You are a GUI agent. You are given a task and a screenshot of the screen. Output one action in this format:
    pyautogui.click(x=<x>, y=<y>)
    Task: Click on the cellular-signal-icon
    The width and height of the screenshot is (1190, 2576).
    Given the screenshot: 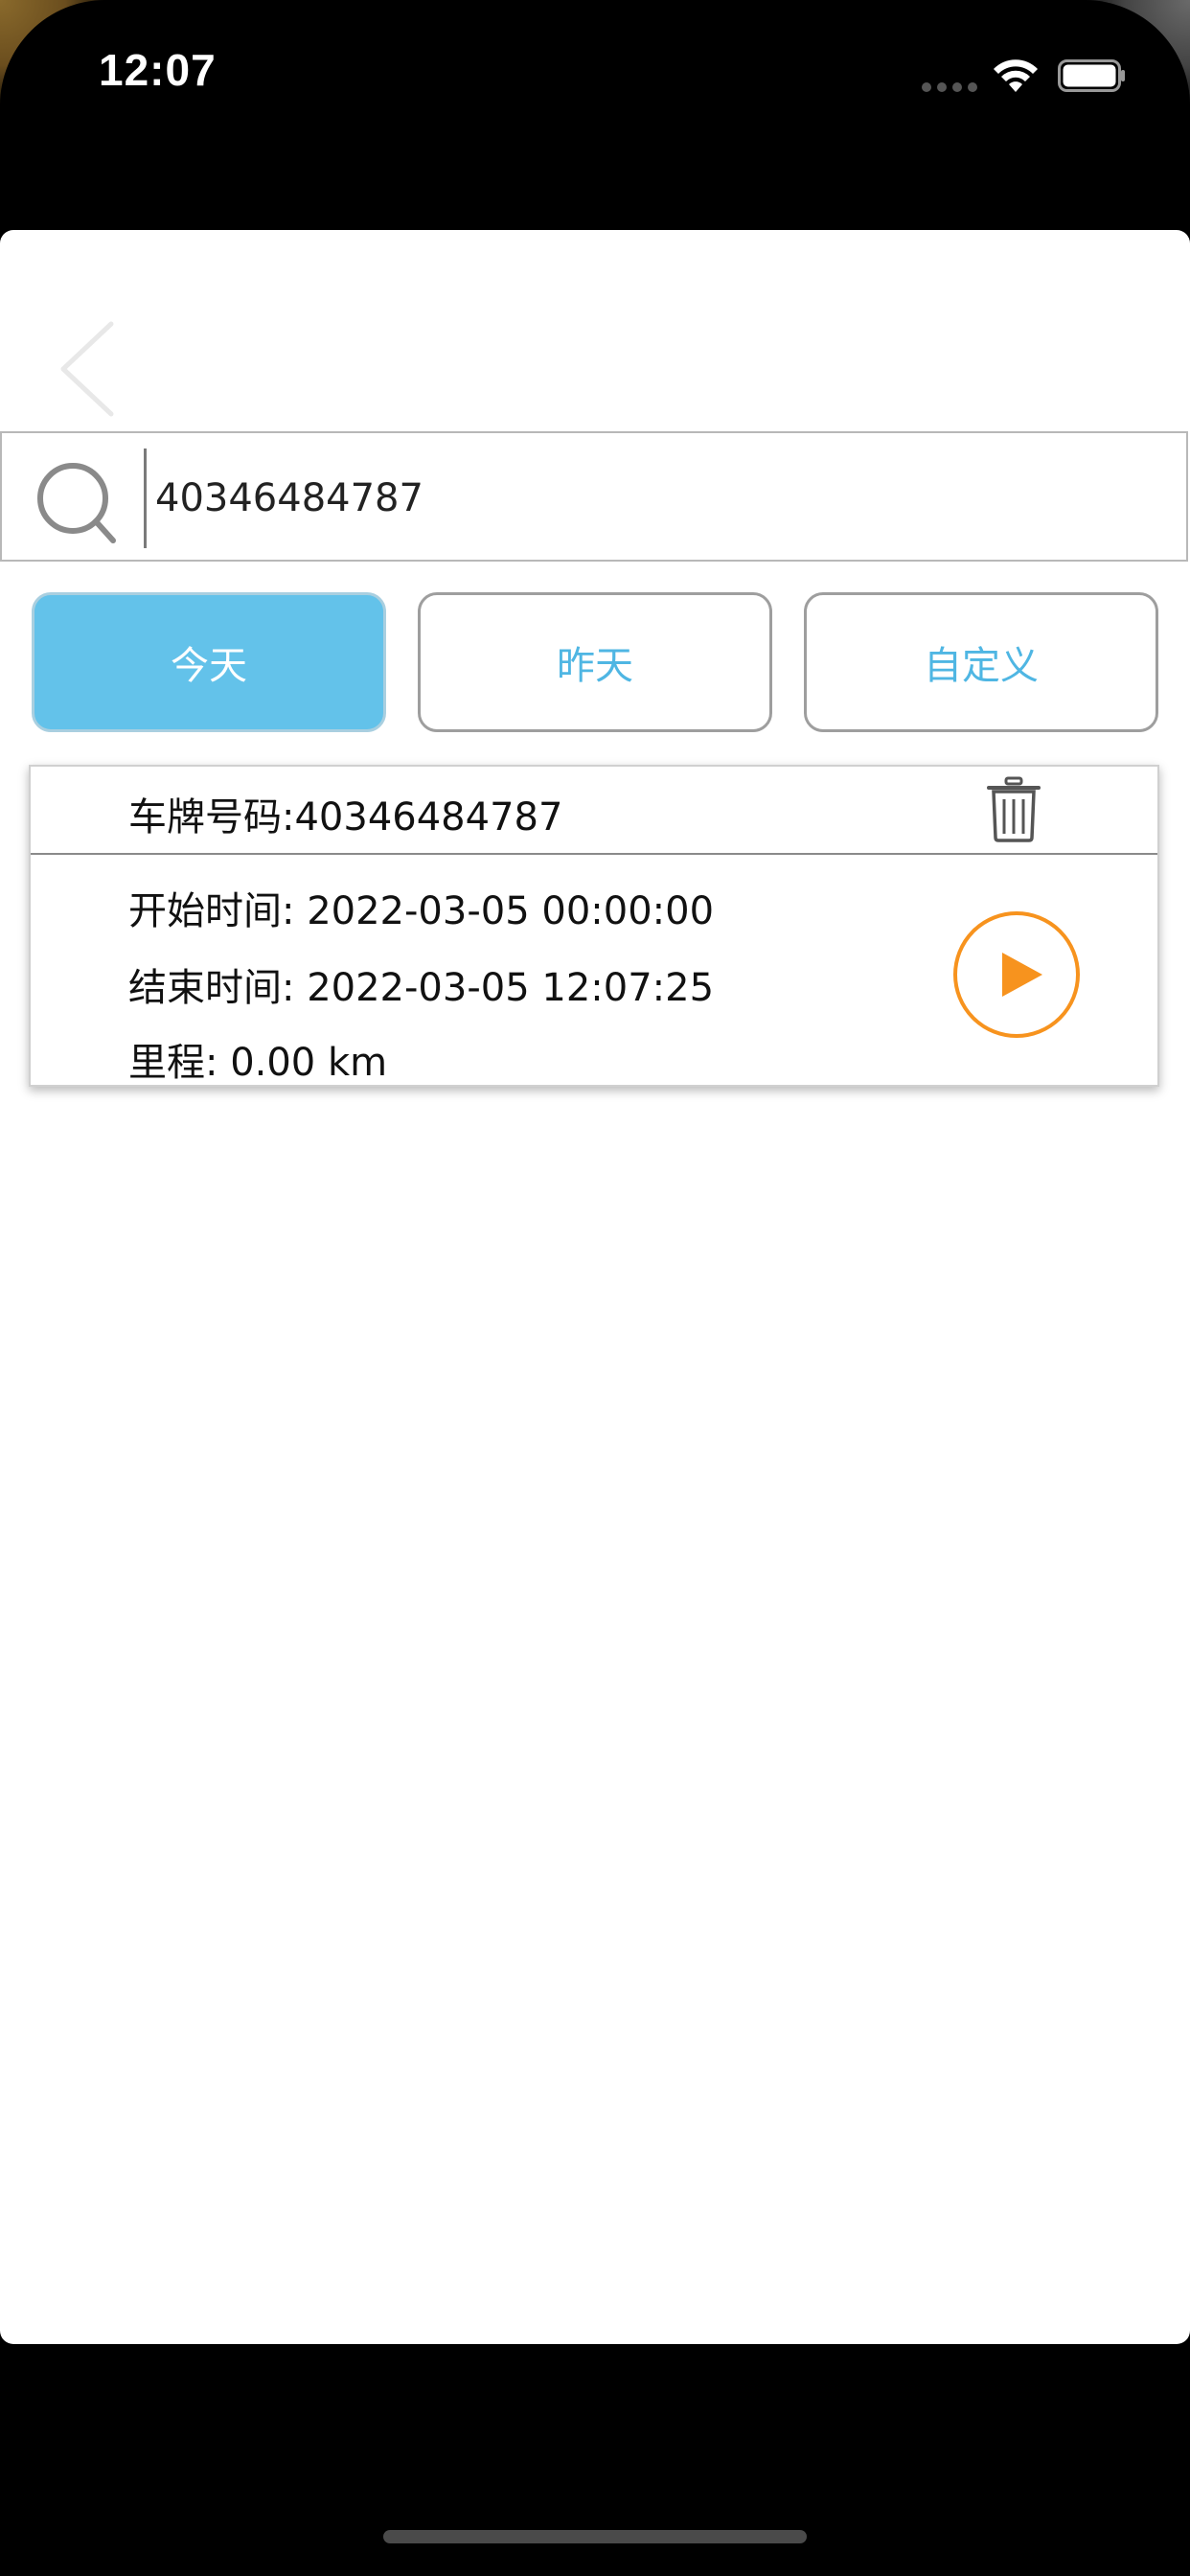 What is the action you would take?
    pyautogui.click(x=950, y=87)
    